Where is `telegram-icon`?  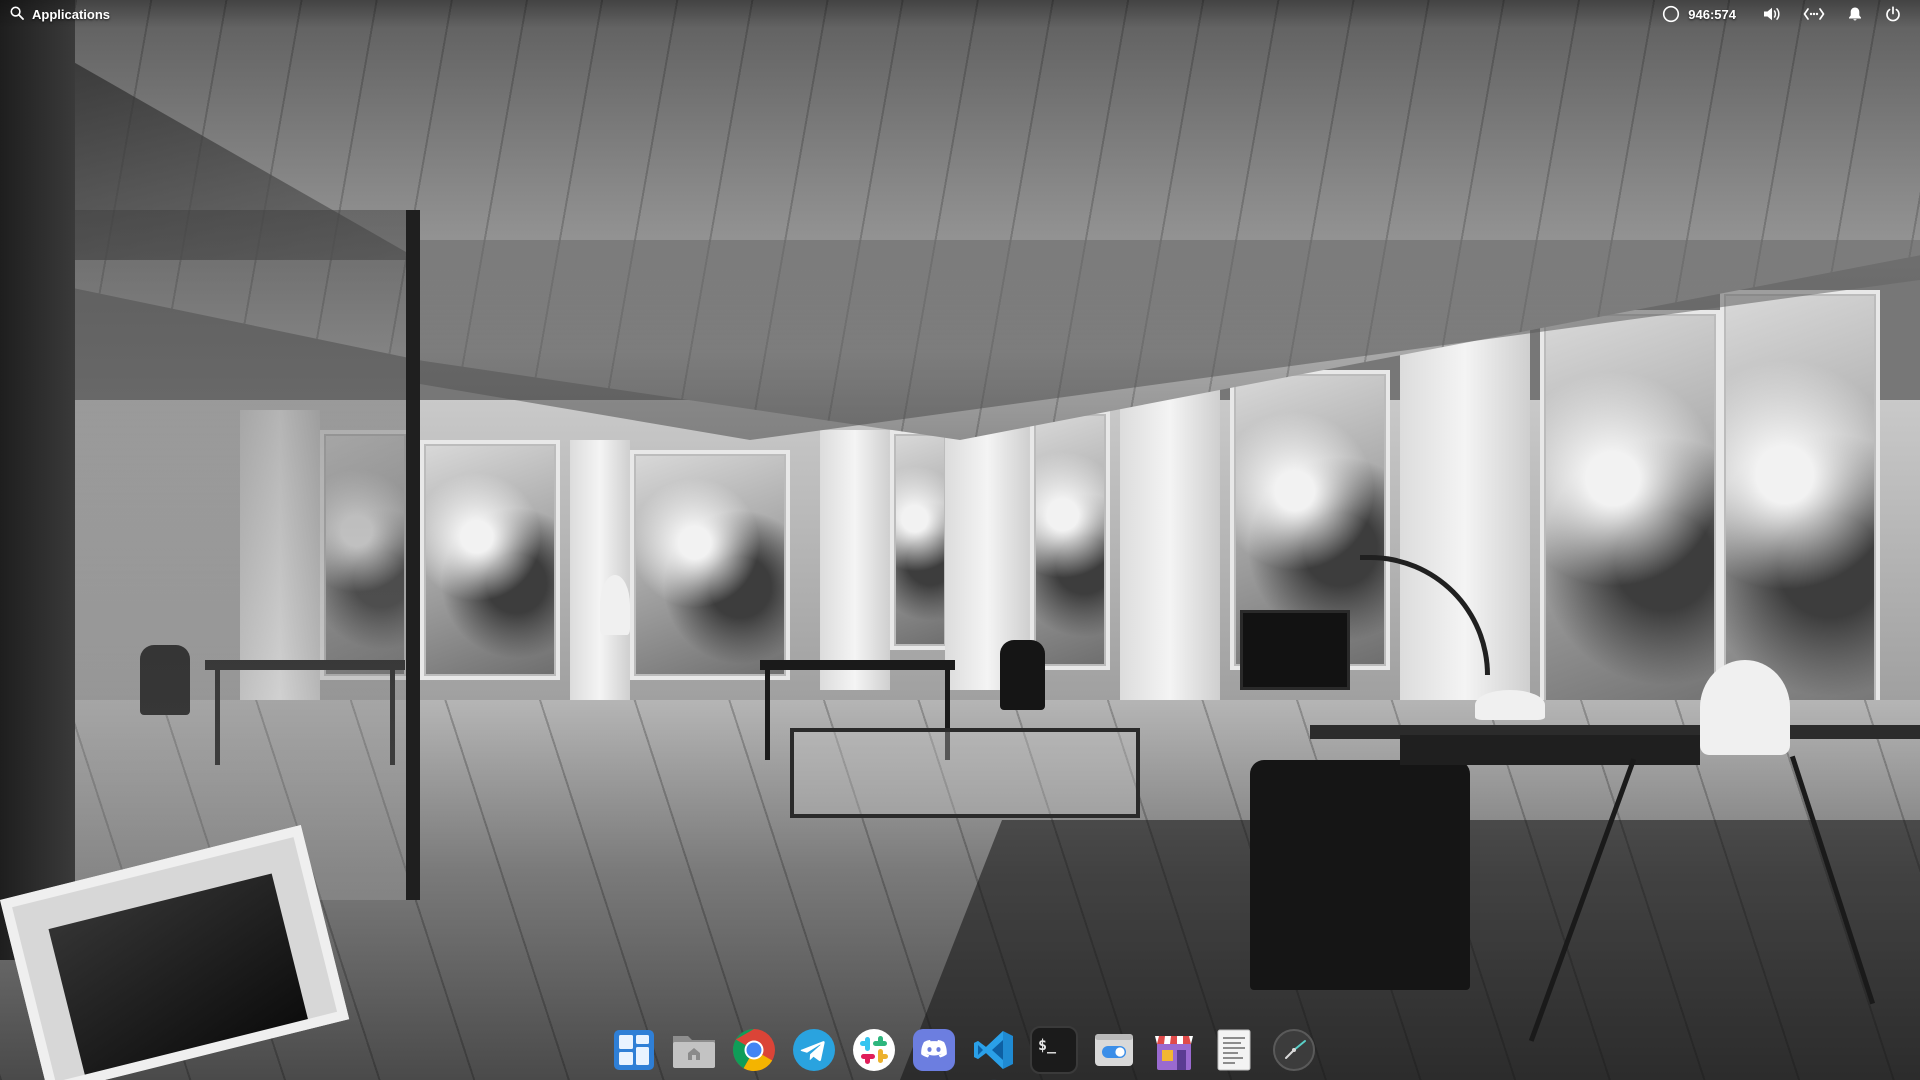 telegram-icon is located at coordinates (814, 1050).